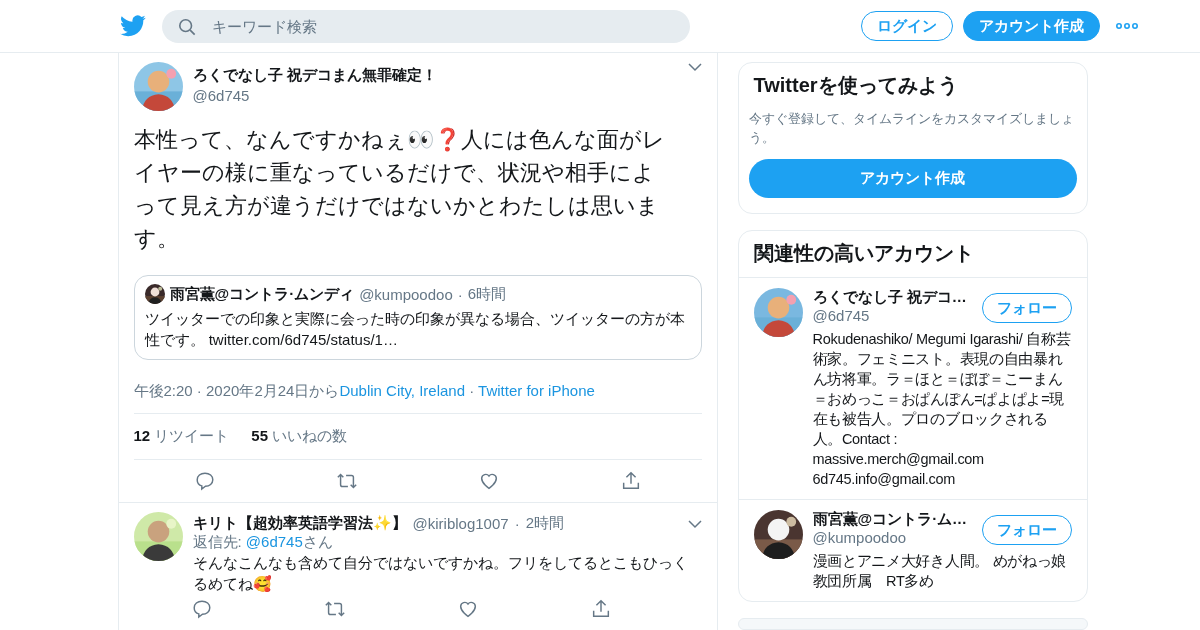 The width and height of the screenshot is (1200, 630). Describe the element at coordinates (274, 541) in the screenshot. I see `mention-link: @6d745` at that location.